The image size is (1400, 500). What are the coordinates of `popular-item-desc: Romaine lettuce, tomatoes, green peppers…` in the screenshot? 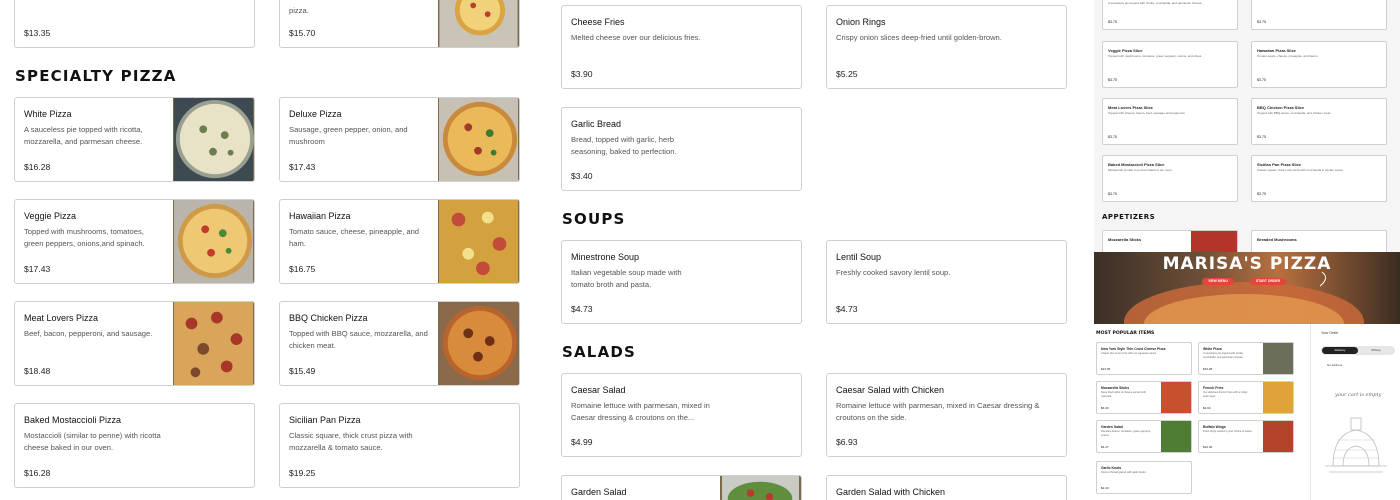 It's located at (1126, 433).